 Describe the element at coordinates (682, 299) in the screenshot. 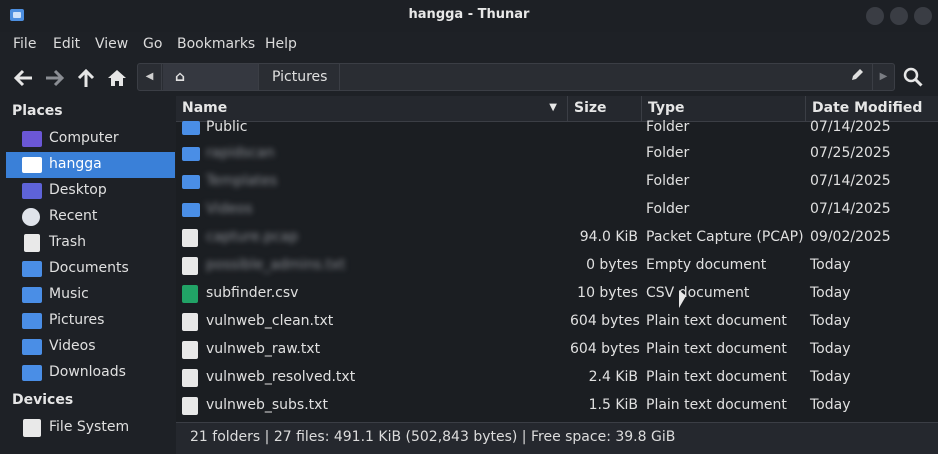

I see `mouse-cursor-icon` at that location.